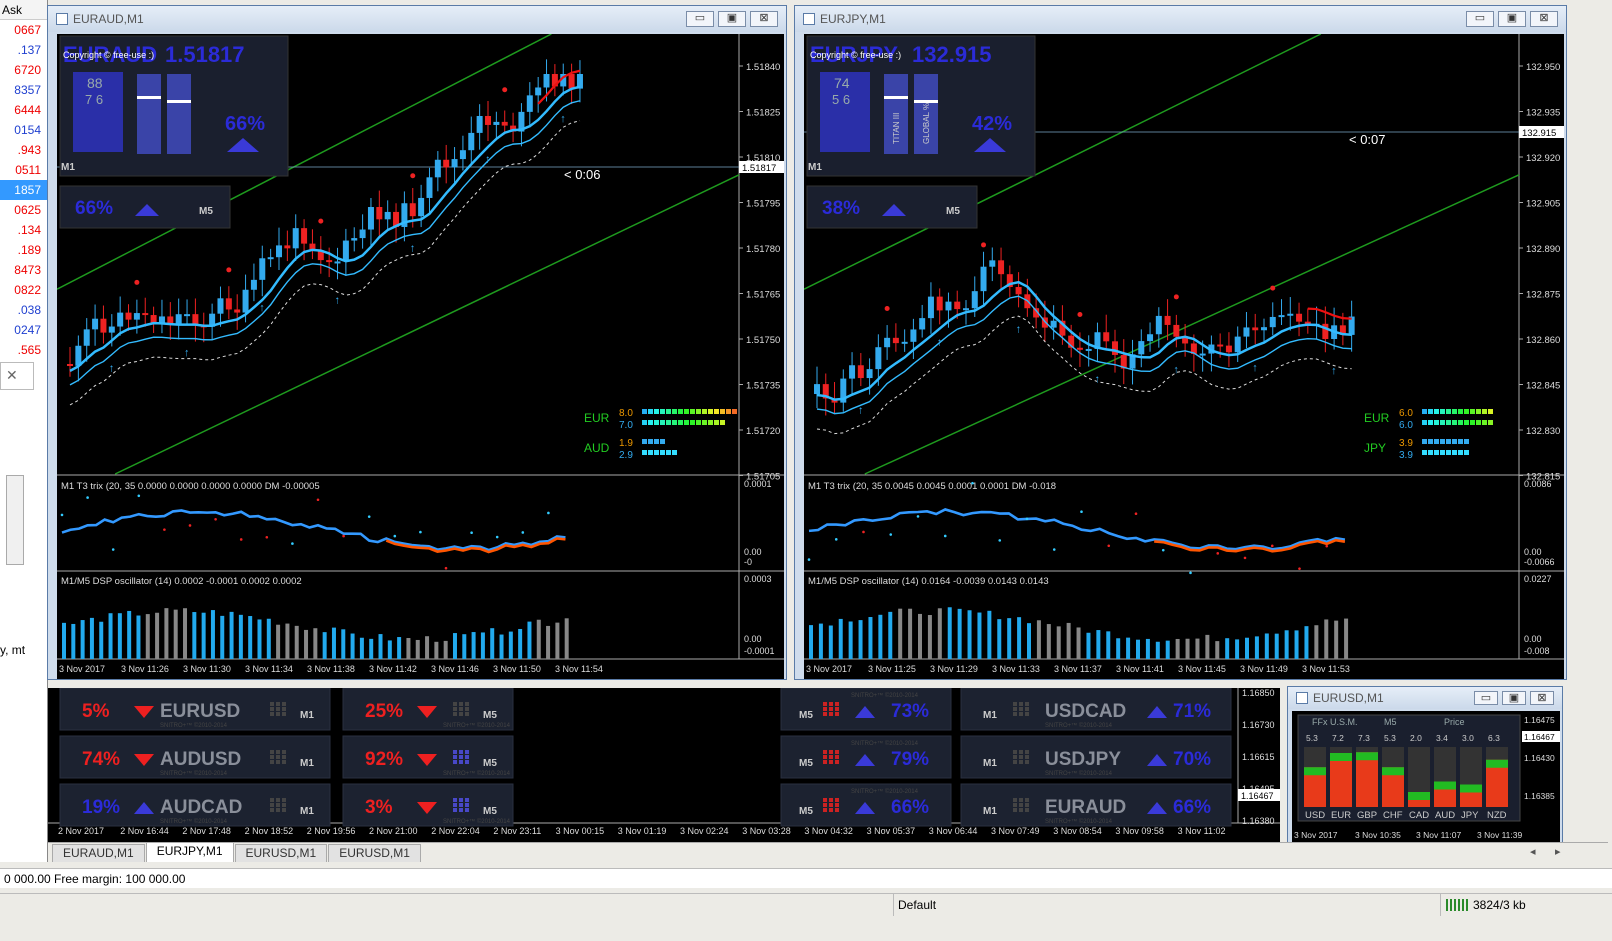 The image size is (1612, 941). What do you see at coordinates (23, 150) in the screenshot?
I see `market-watch-row: .943` at bounding box center [23, 150].